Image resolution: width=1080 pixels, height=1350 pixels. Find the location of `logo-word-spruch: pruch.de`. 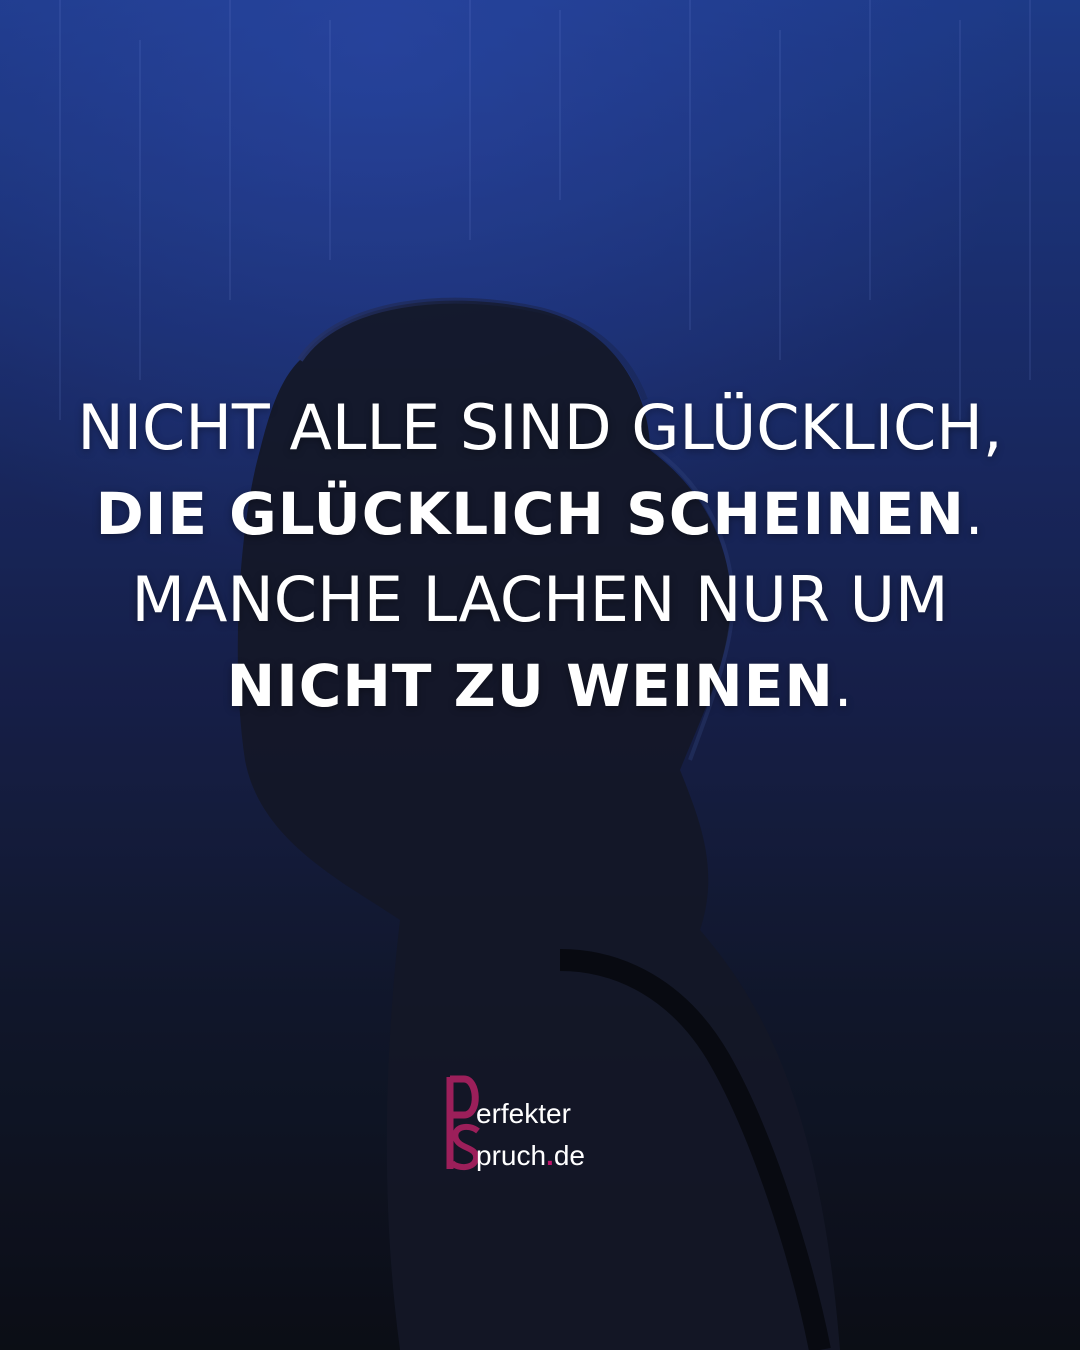

logo-word-spruch: pruch.de is located at coordinates (530, 1156).